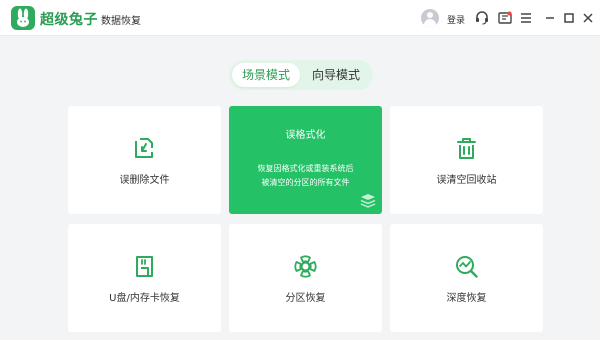  I want to click on card-description: 恢复因格式化或重装系统后 被清空的分区的所有文件, so click(305, 176).